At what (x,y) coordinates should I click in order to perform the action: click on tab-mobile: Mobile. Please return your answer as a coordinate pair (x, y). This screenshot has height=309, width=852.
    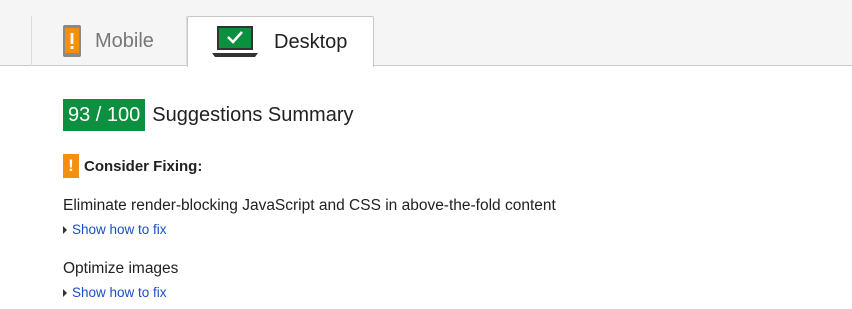
    Looking at the image, I should click on (109, 41).